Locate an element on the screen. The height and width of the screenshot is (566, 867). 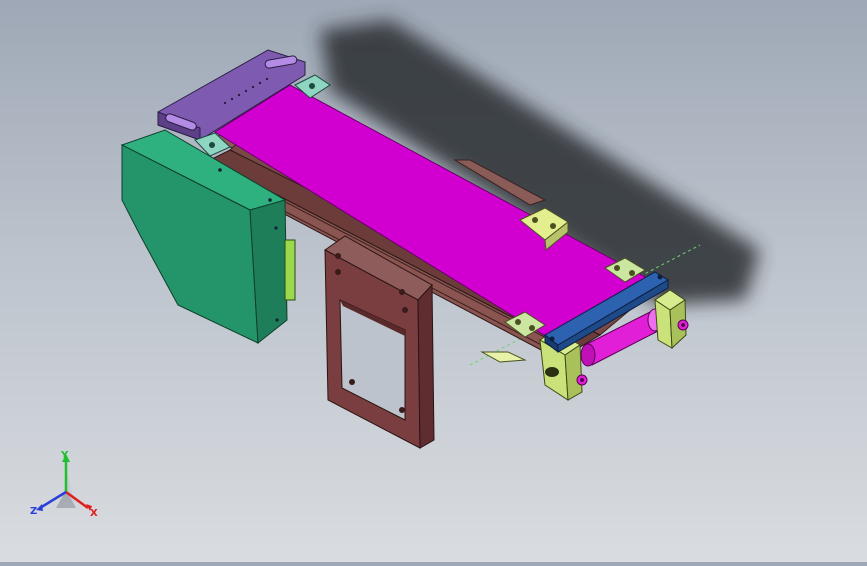
orientation-triad: Y X Z is located at coordinates (66, 485).